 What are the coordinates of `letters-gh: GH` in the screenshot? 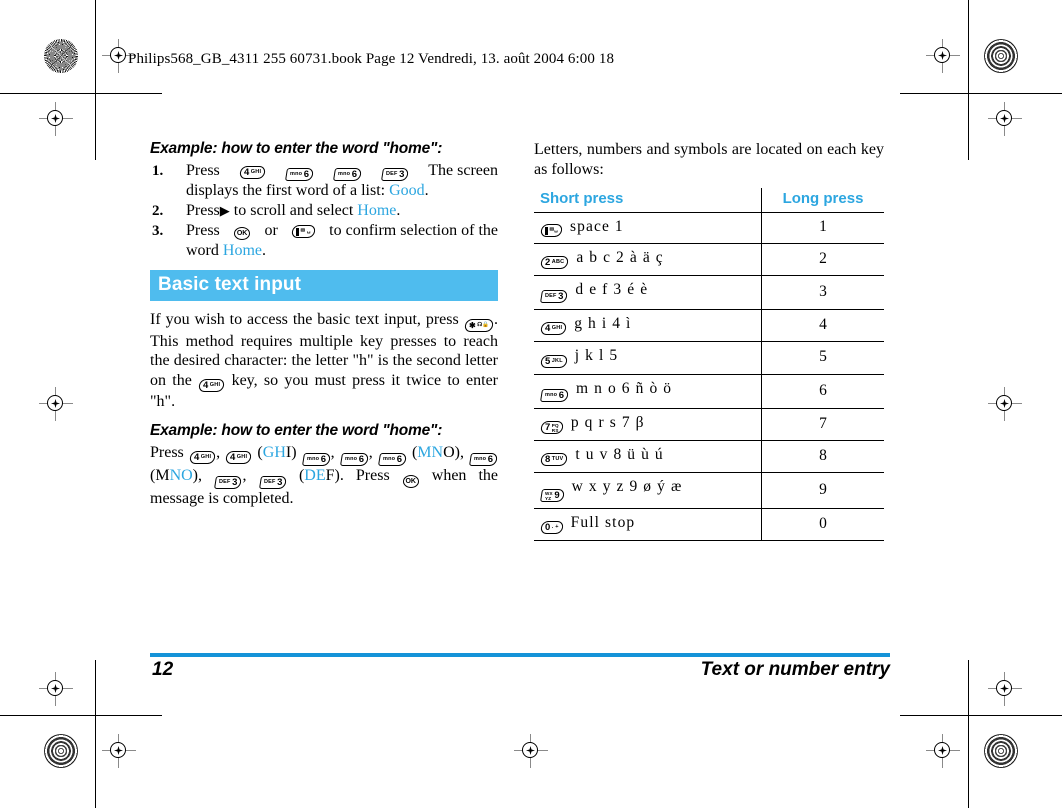 It's located at (274, 452).